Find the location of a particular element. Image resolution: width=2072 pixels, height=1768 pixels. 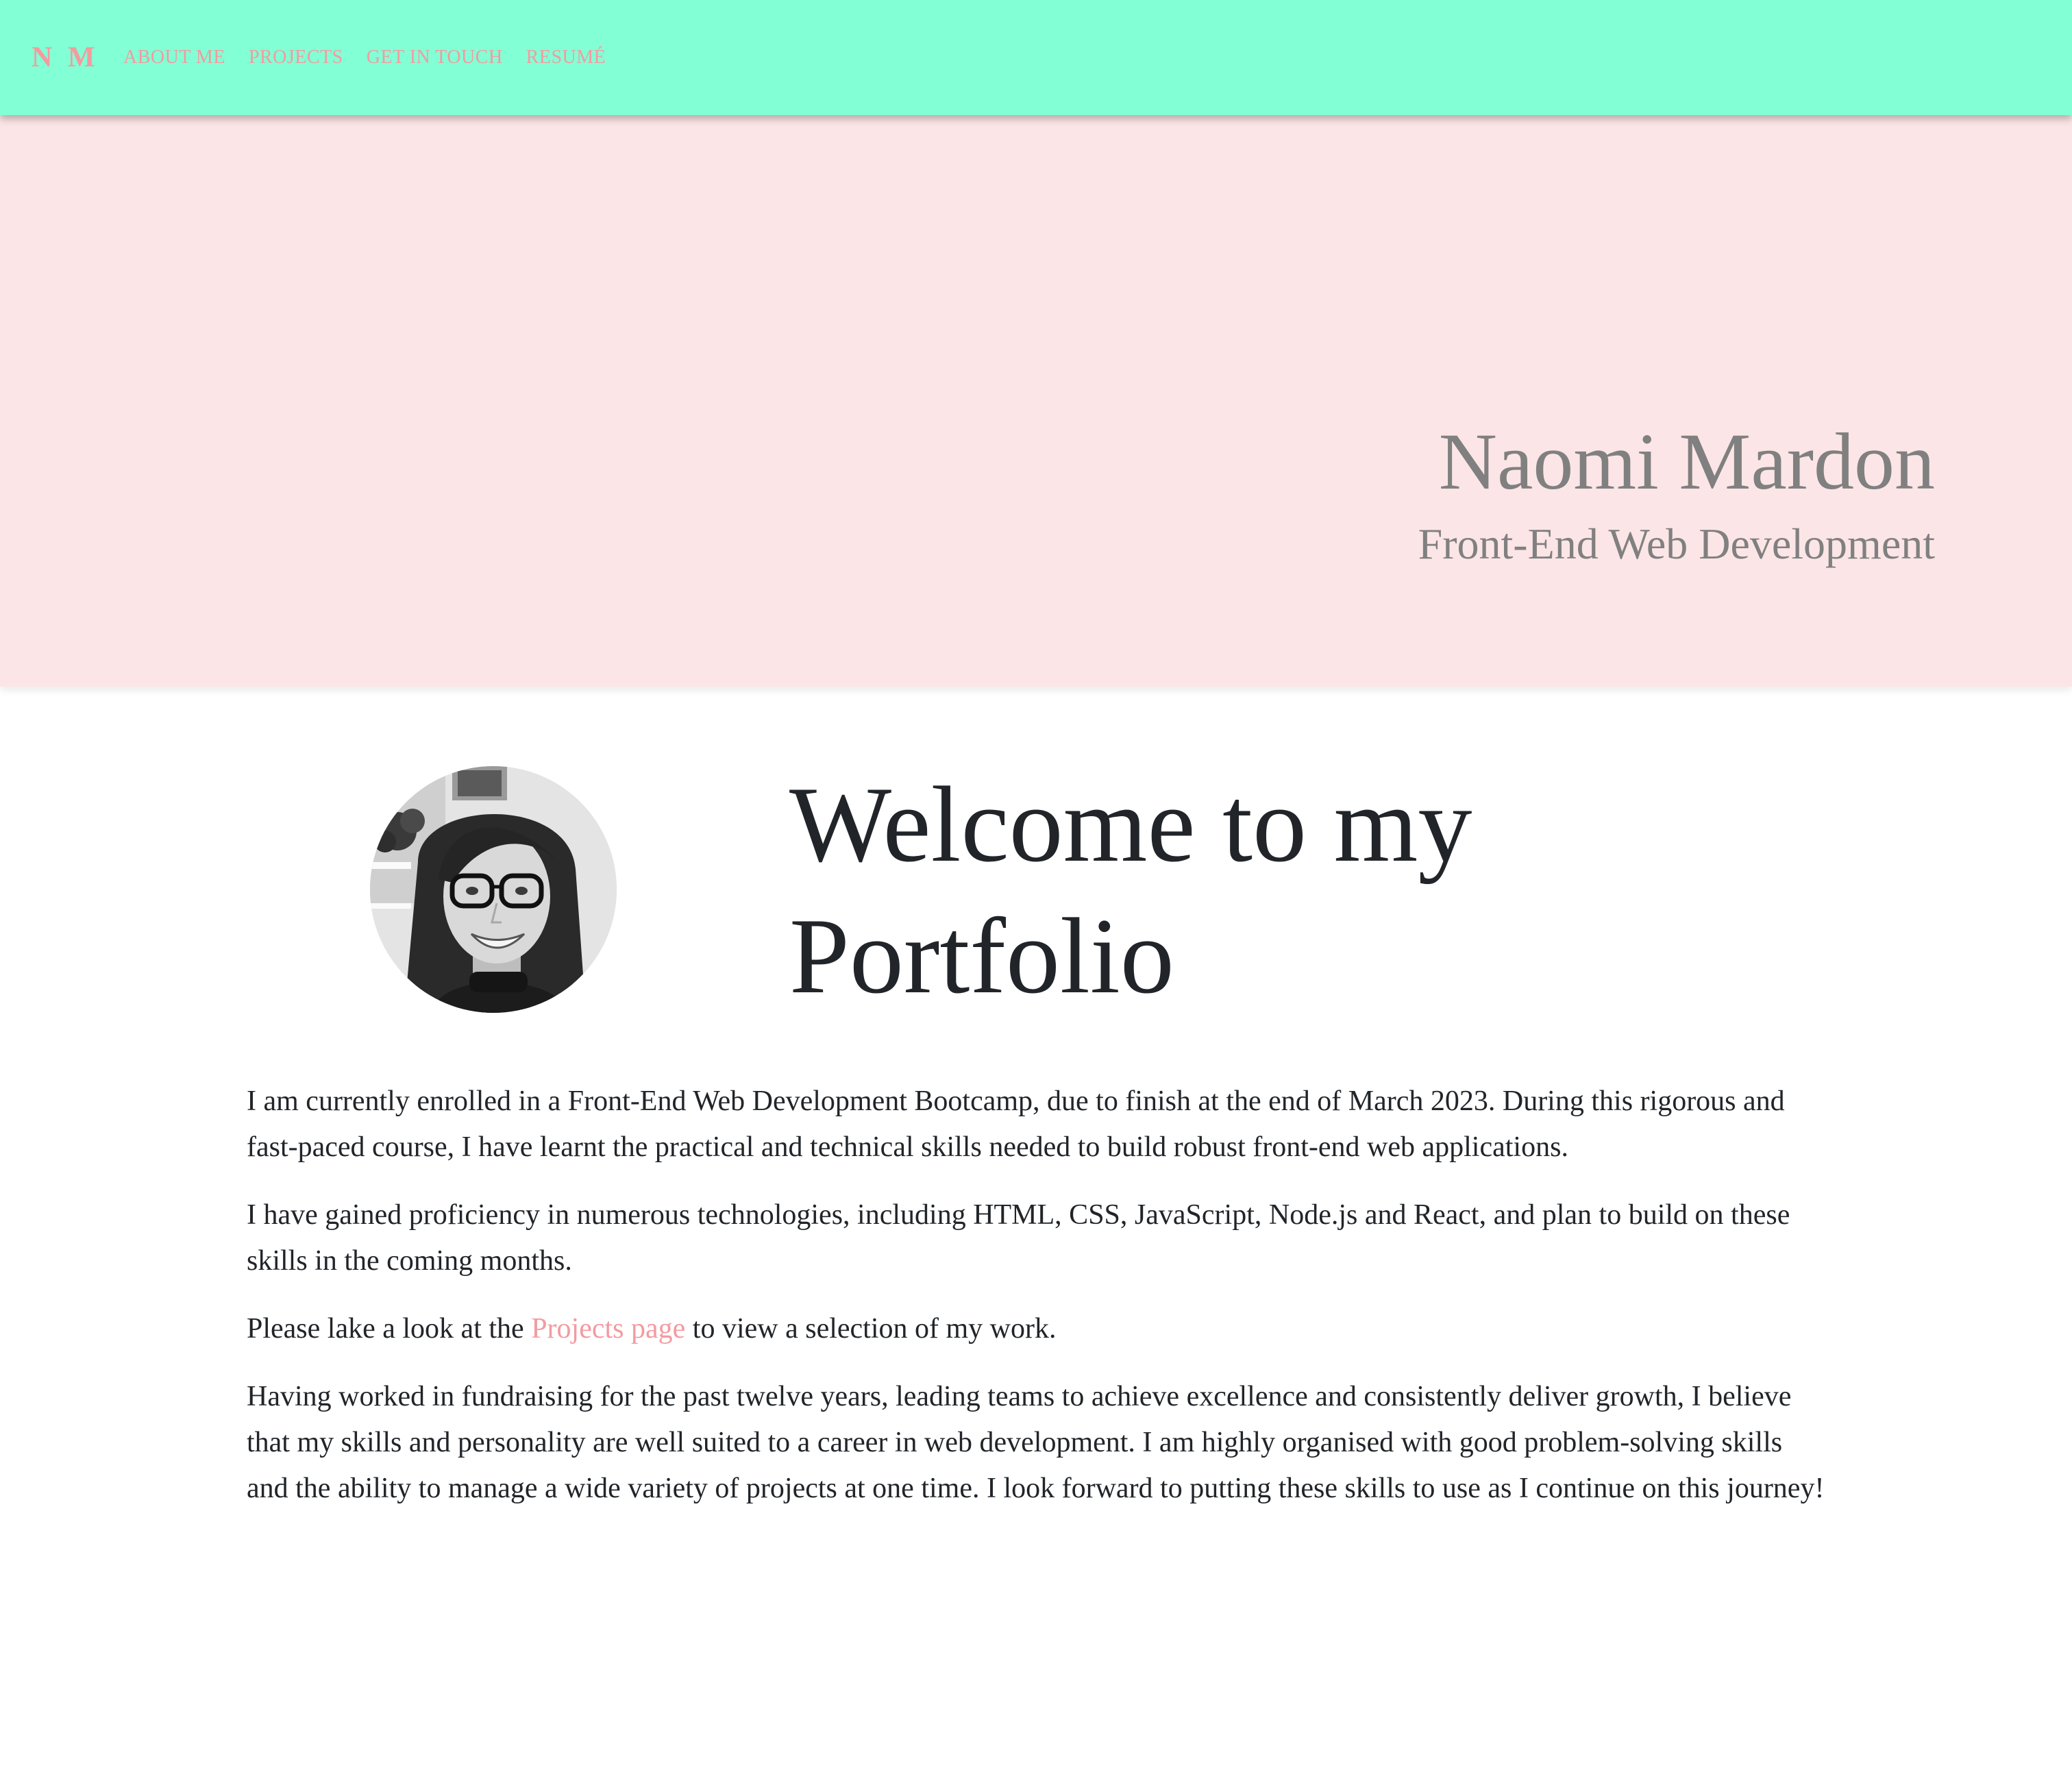

hero-subtitle: Front-End Web Development is located at coordinates (1676, 543).